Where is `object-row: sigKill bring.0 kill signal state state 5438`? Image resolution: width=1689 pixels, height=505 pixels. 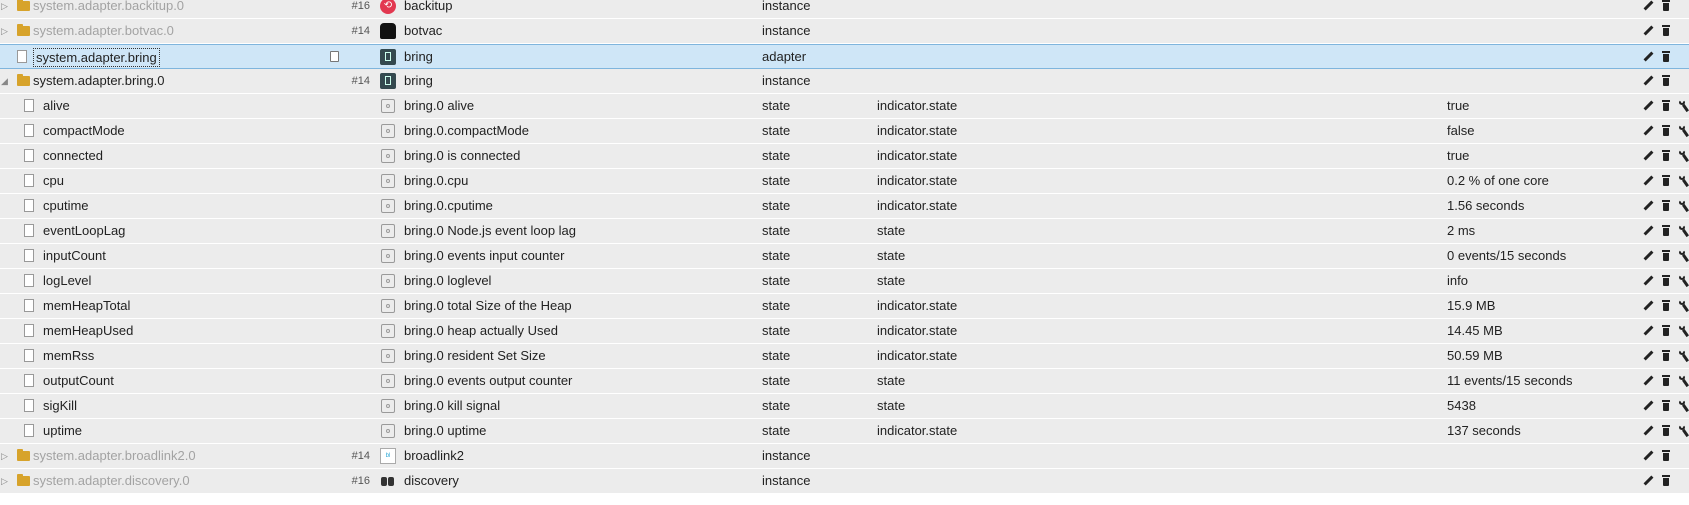
object-row: sigKill bring.0 kill signal state state 5438 is located at coordinates (844, 406).